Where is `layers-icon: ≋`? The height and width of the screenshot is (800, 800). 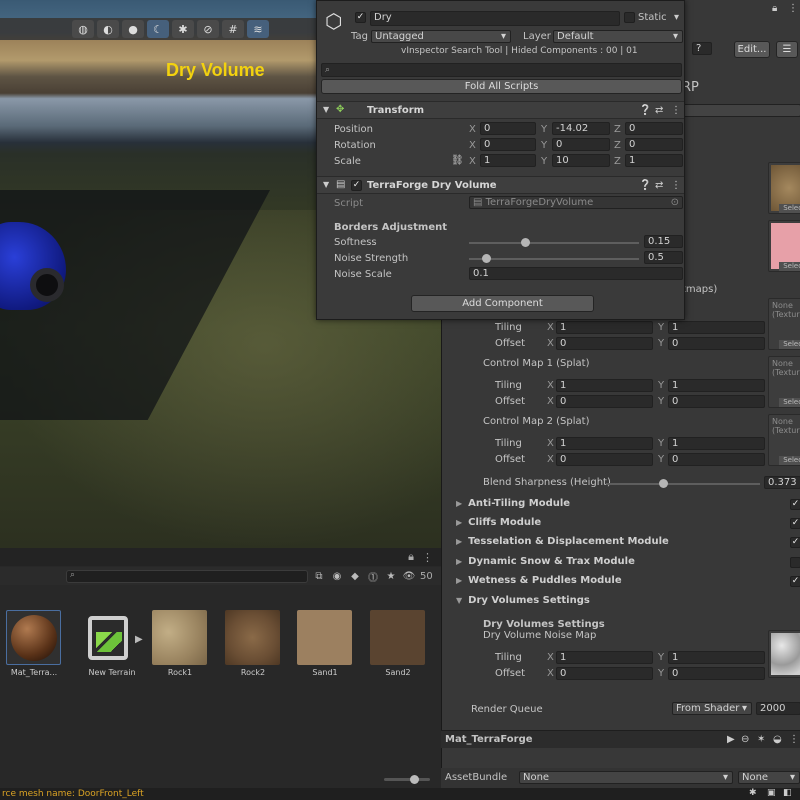
layers-icon: ≋ is located at coordinates (258, 29).